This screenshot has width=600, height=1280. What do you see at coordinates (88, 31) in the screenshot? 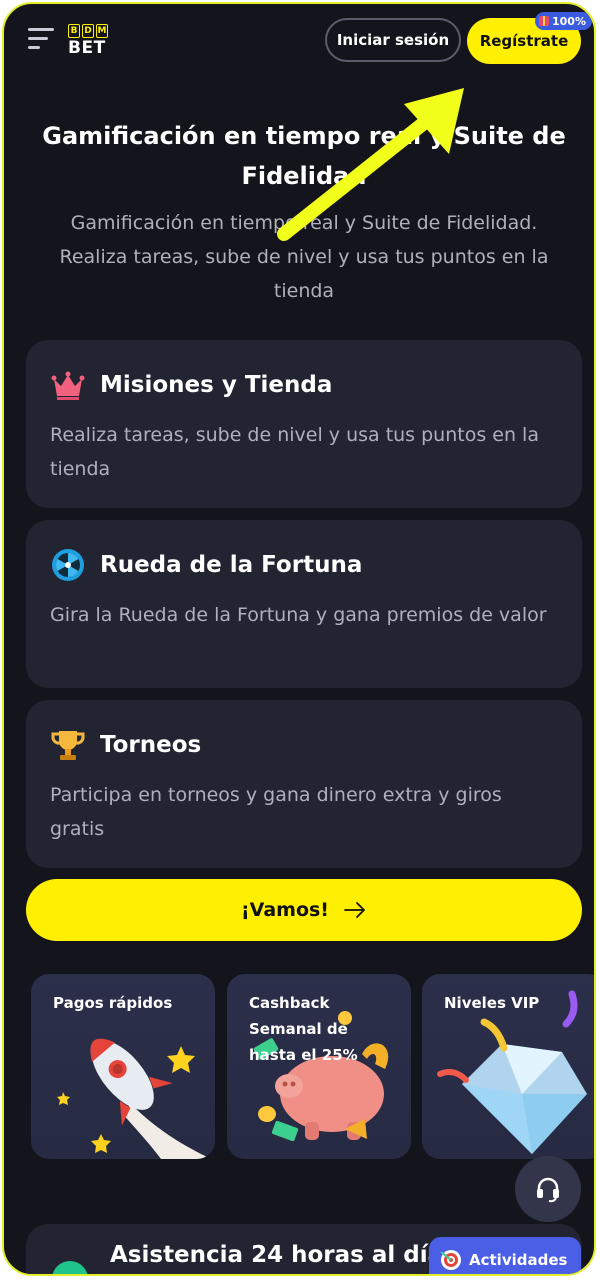
I see `logo-letter: D` at bounding box center [88, 31].